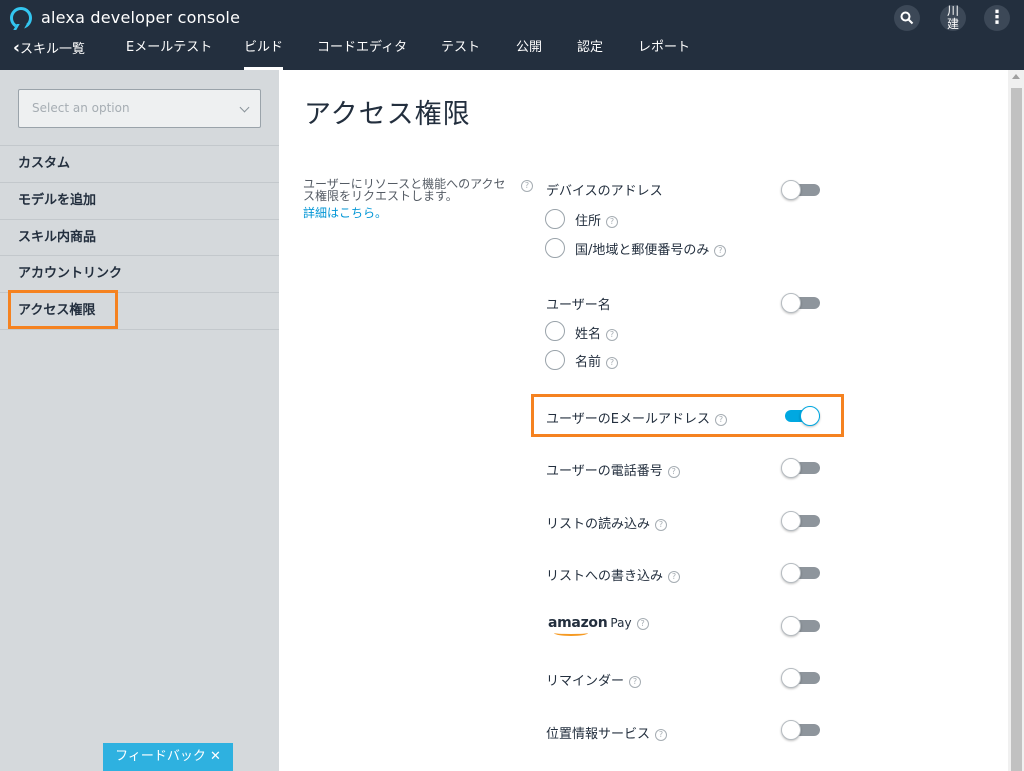  What do you see at coordinates (139, 200) in the screenshot?
I see `sidebar-item-add-model: モデルを追加` at bounding box center [139, 200].